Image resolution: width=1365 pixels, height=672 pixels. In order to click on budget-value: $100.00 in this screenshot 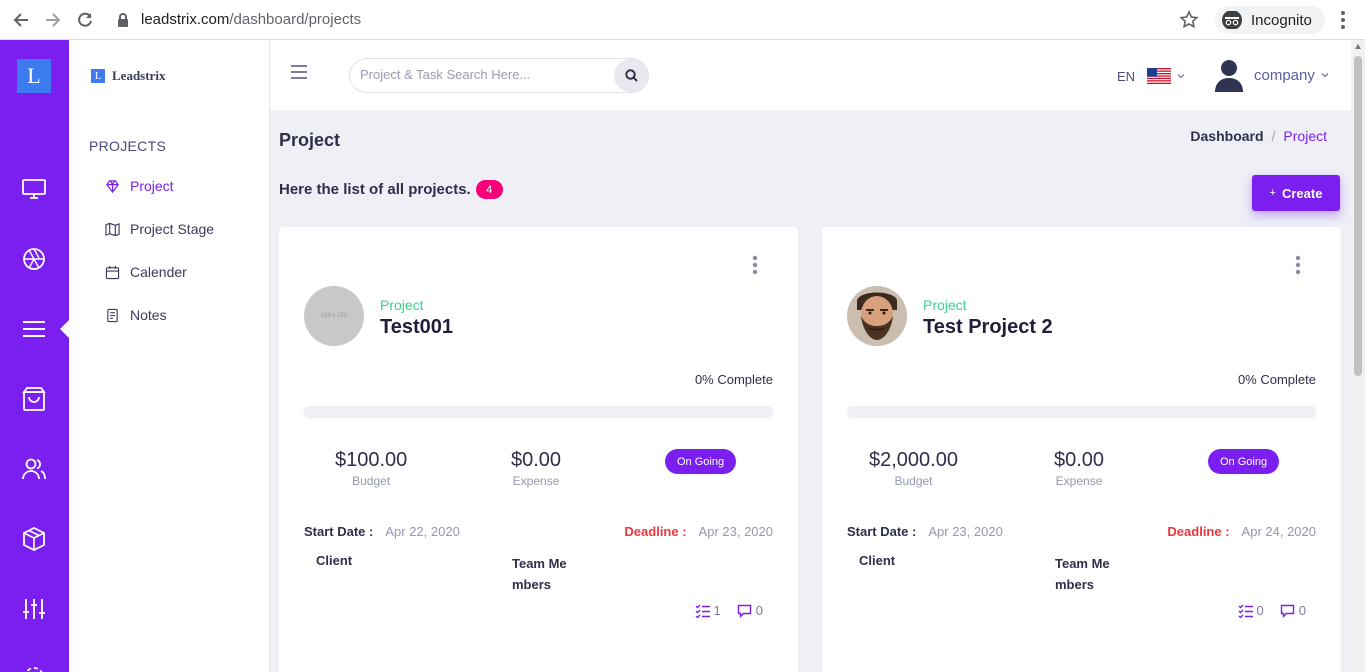, I will do `click(371, 460)`.